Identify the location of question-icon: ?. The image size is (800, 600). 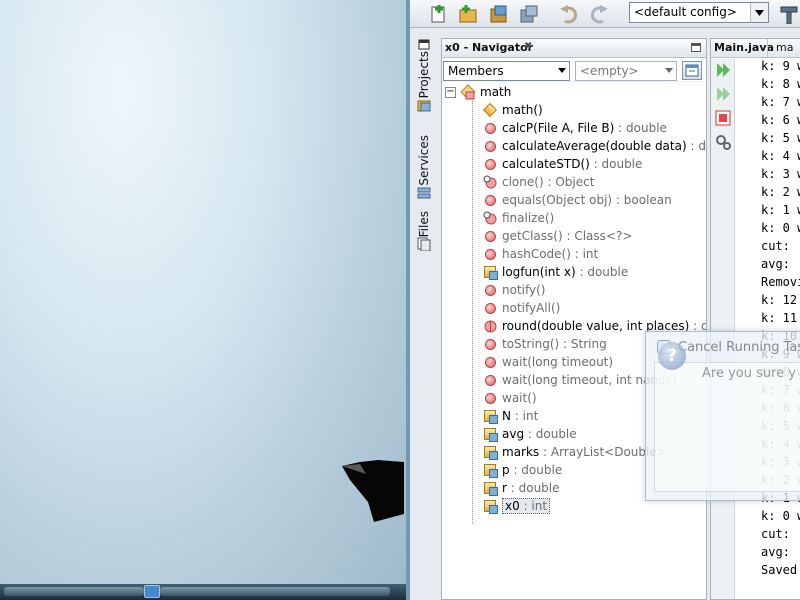
(672, 356).